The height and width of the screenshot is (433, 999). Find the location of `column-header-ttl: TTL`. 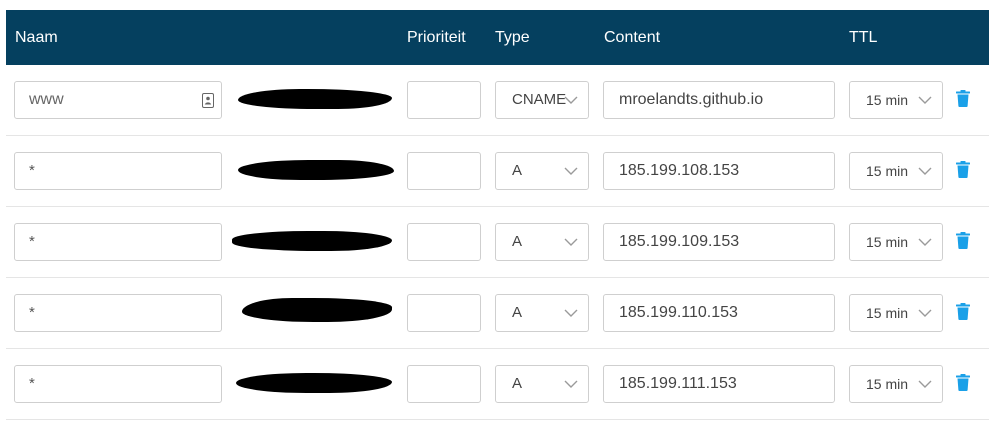

column-header-ttl: TTL is located at coordinates (863, 37).